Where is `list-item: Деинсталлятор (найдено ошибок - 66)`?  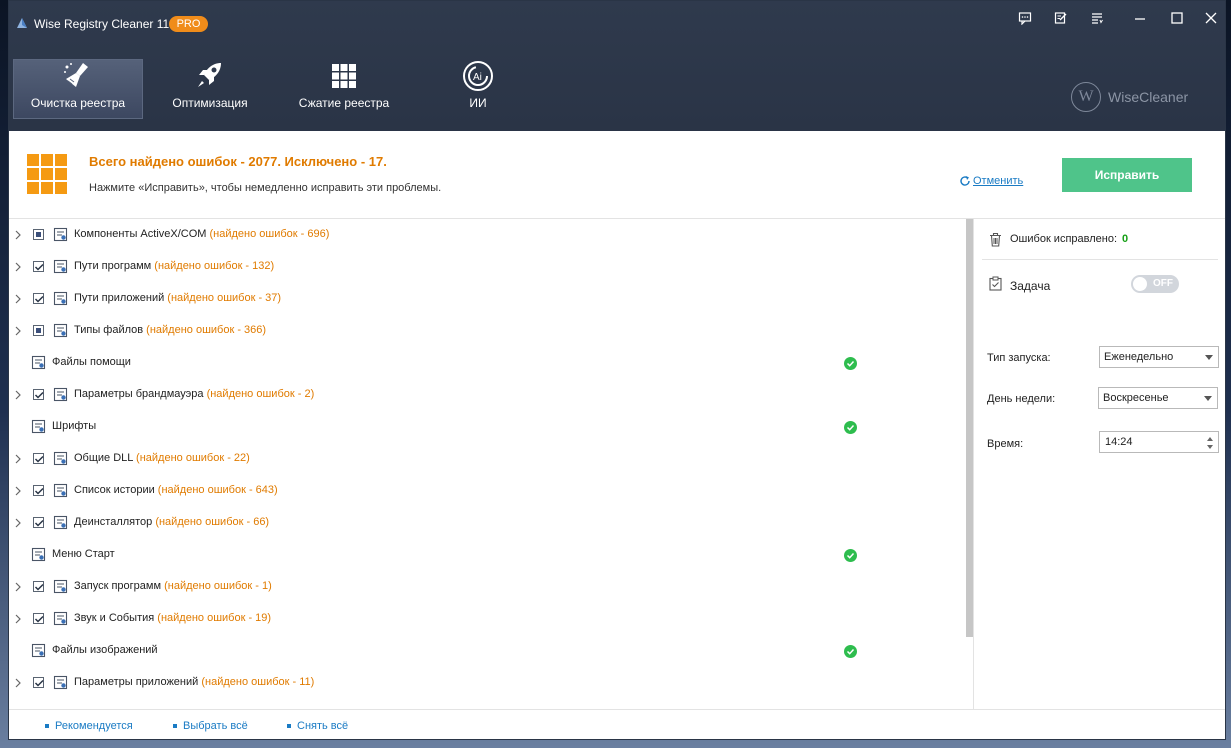
list-item: Деинсталлятор (найдено ошибок - 66) is located at coordinates (491, 523).